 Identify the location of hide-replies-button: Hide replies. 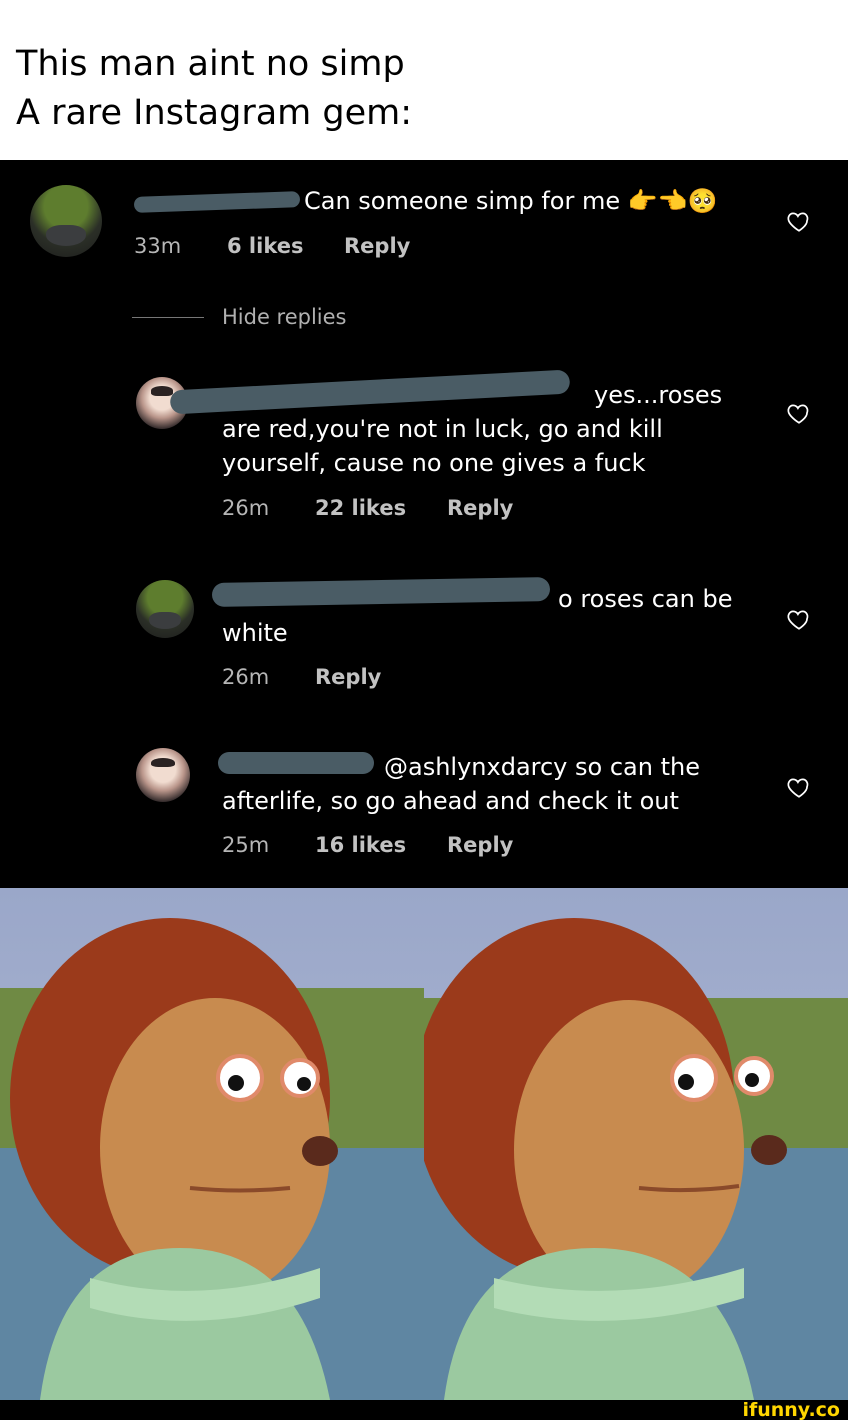
(284, 317).